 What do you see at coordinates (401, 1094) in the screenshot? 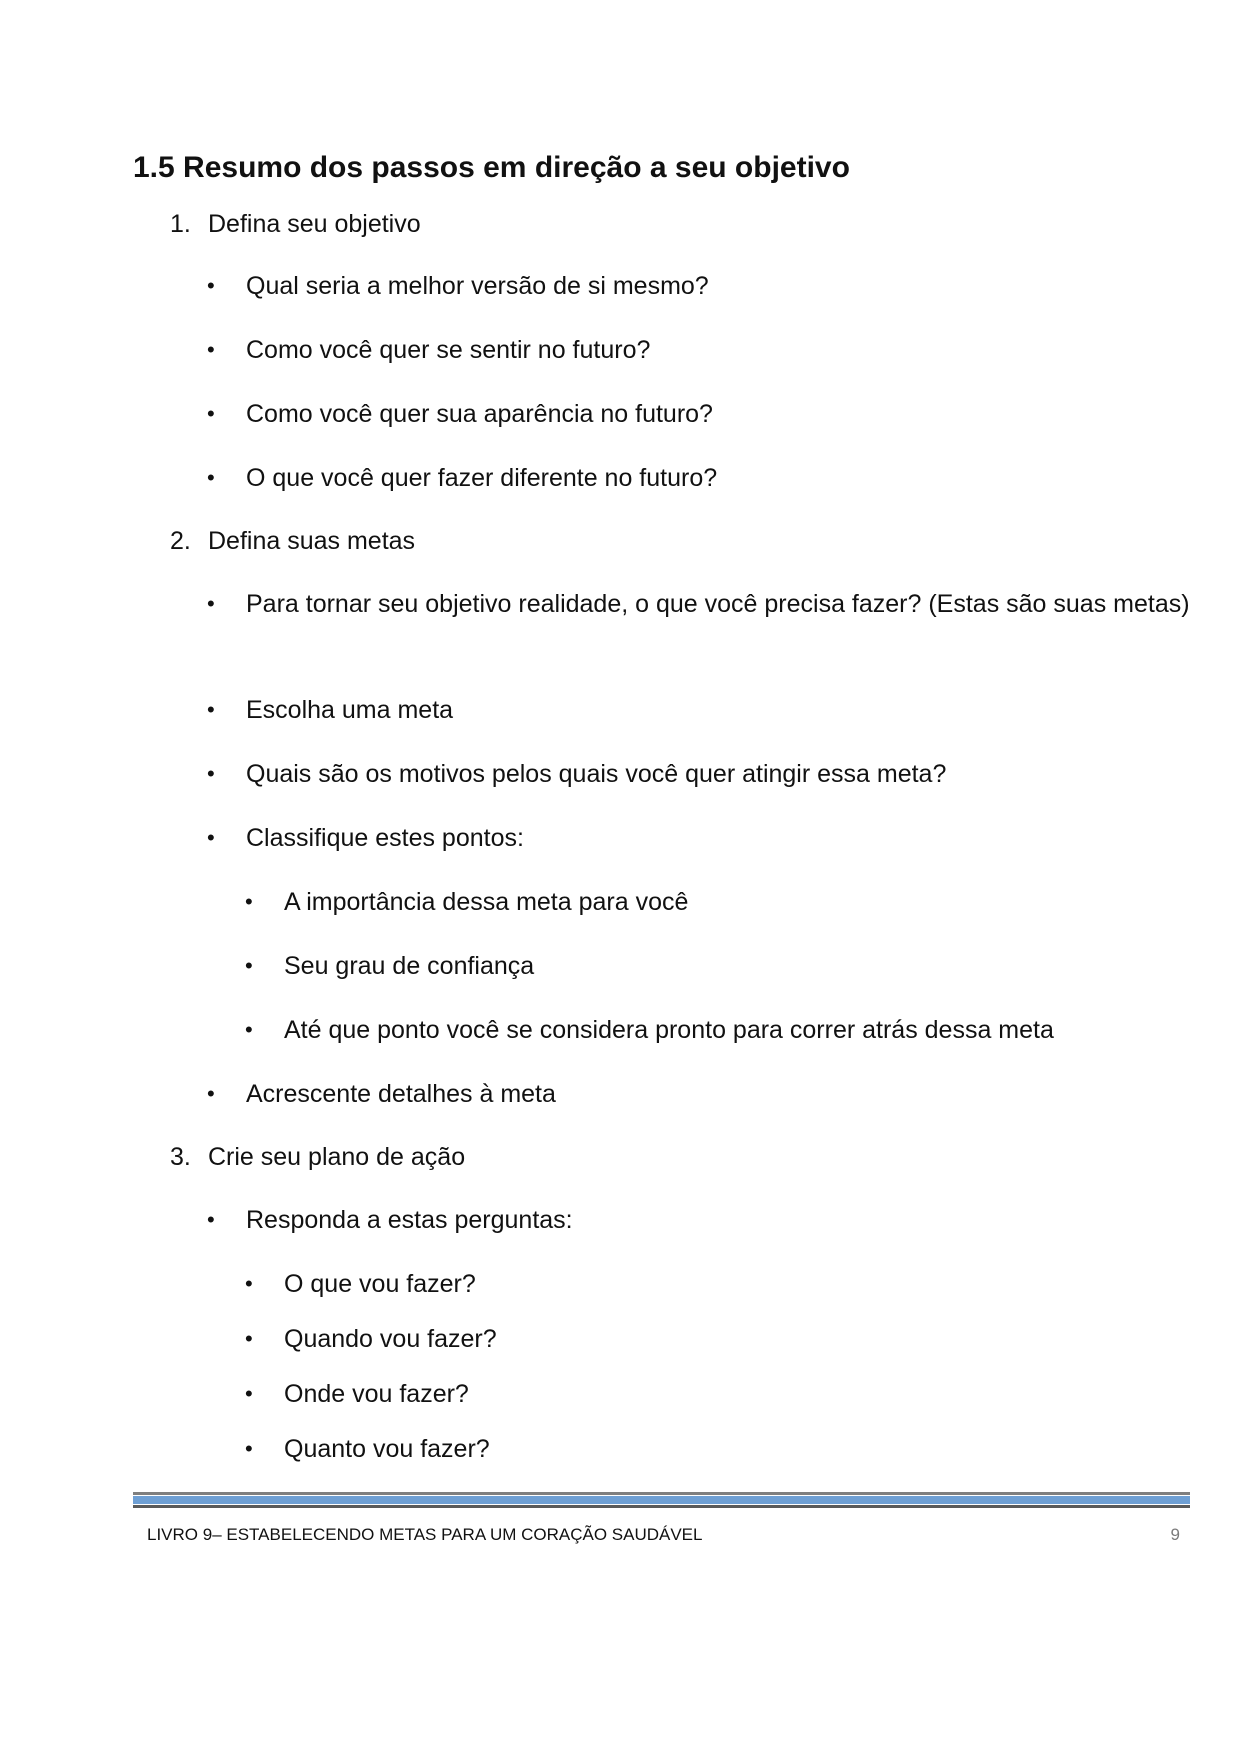
I see `list-item-text: Acrescente detalhes à meta` at bounding box center [401, 1094].